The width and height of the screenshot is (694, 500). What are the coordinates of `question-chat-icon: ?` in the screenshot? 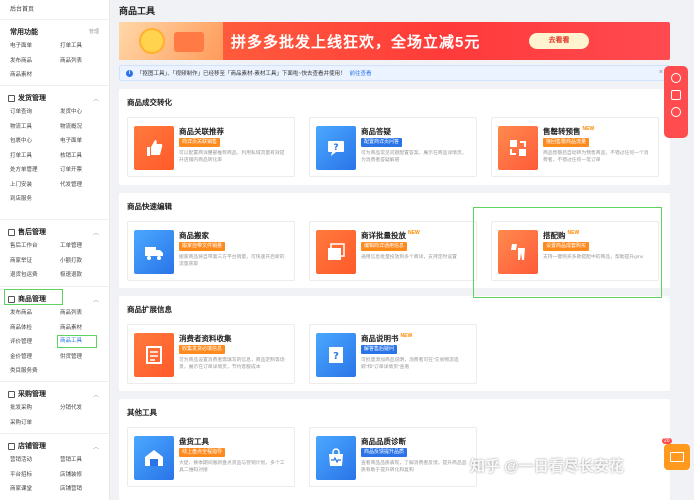 It's located at (336, 148).